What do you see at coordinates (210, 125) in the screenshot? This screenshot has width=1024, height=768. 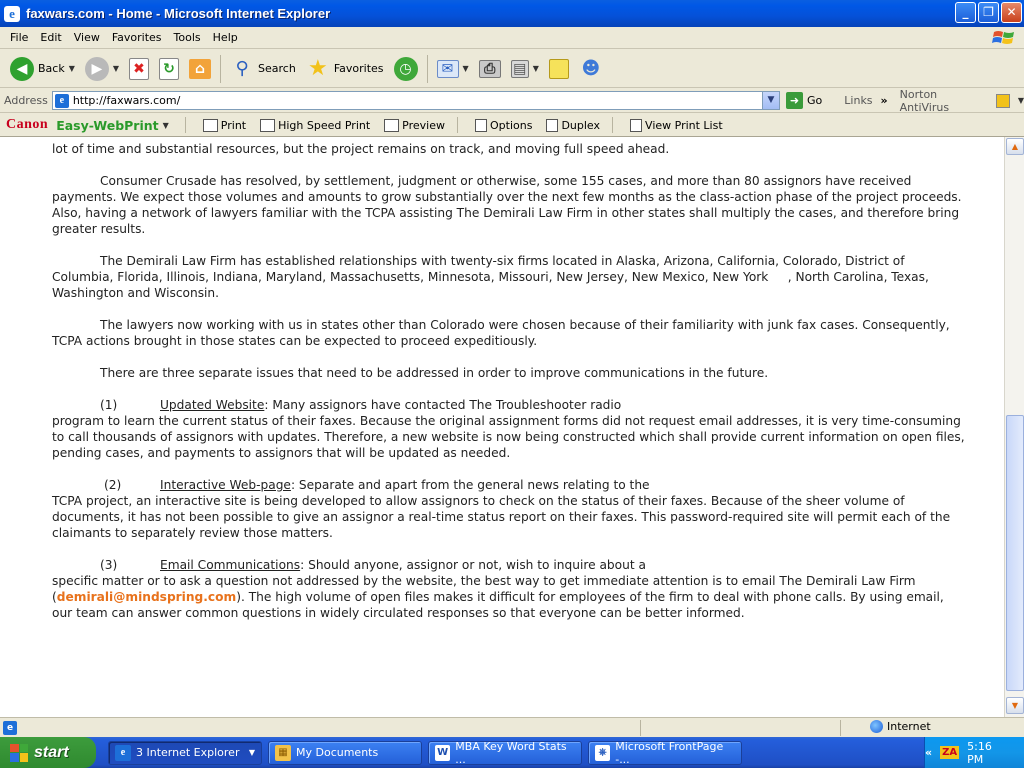 I see `print-icon` at bounding box center [210, 125].